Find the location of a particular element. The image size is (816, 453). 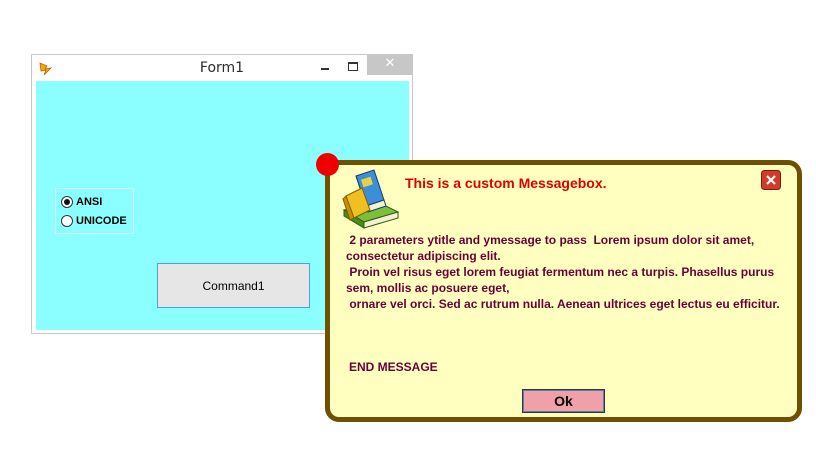

messagebox-end-message: END MESSAGE is located at coordinates (393, 367).